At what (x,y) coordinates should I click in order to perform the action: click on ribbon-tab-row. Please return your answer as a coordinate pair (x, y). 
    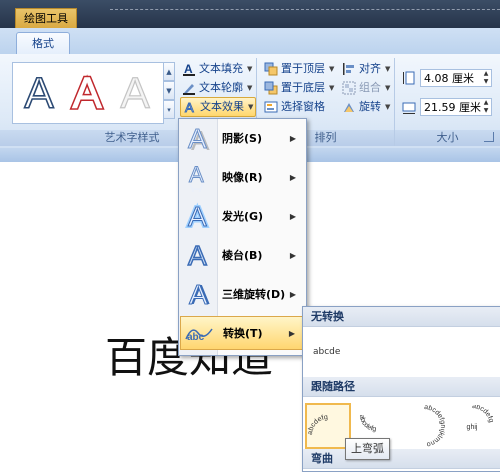
    Looking at the image, I should click on (250, 41).